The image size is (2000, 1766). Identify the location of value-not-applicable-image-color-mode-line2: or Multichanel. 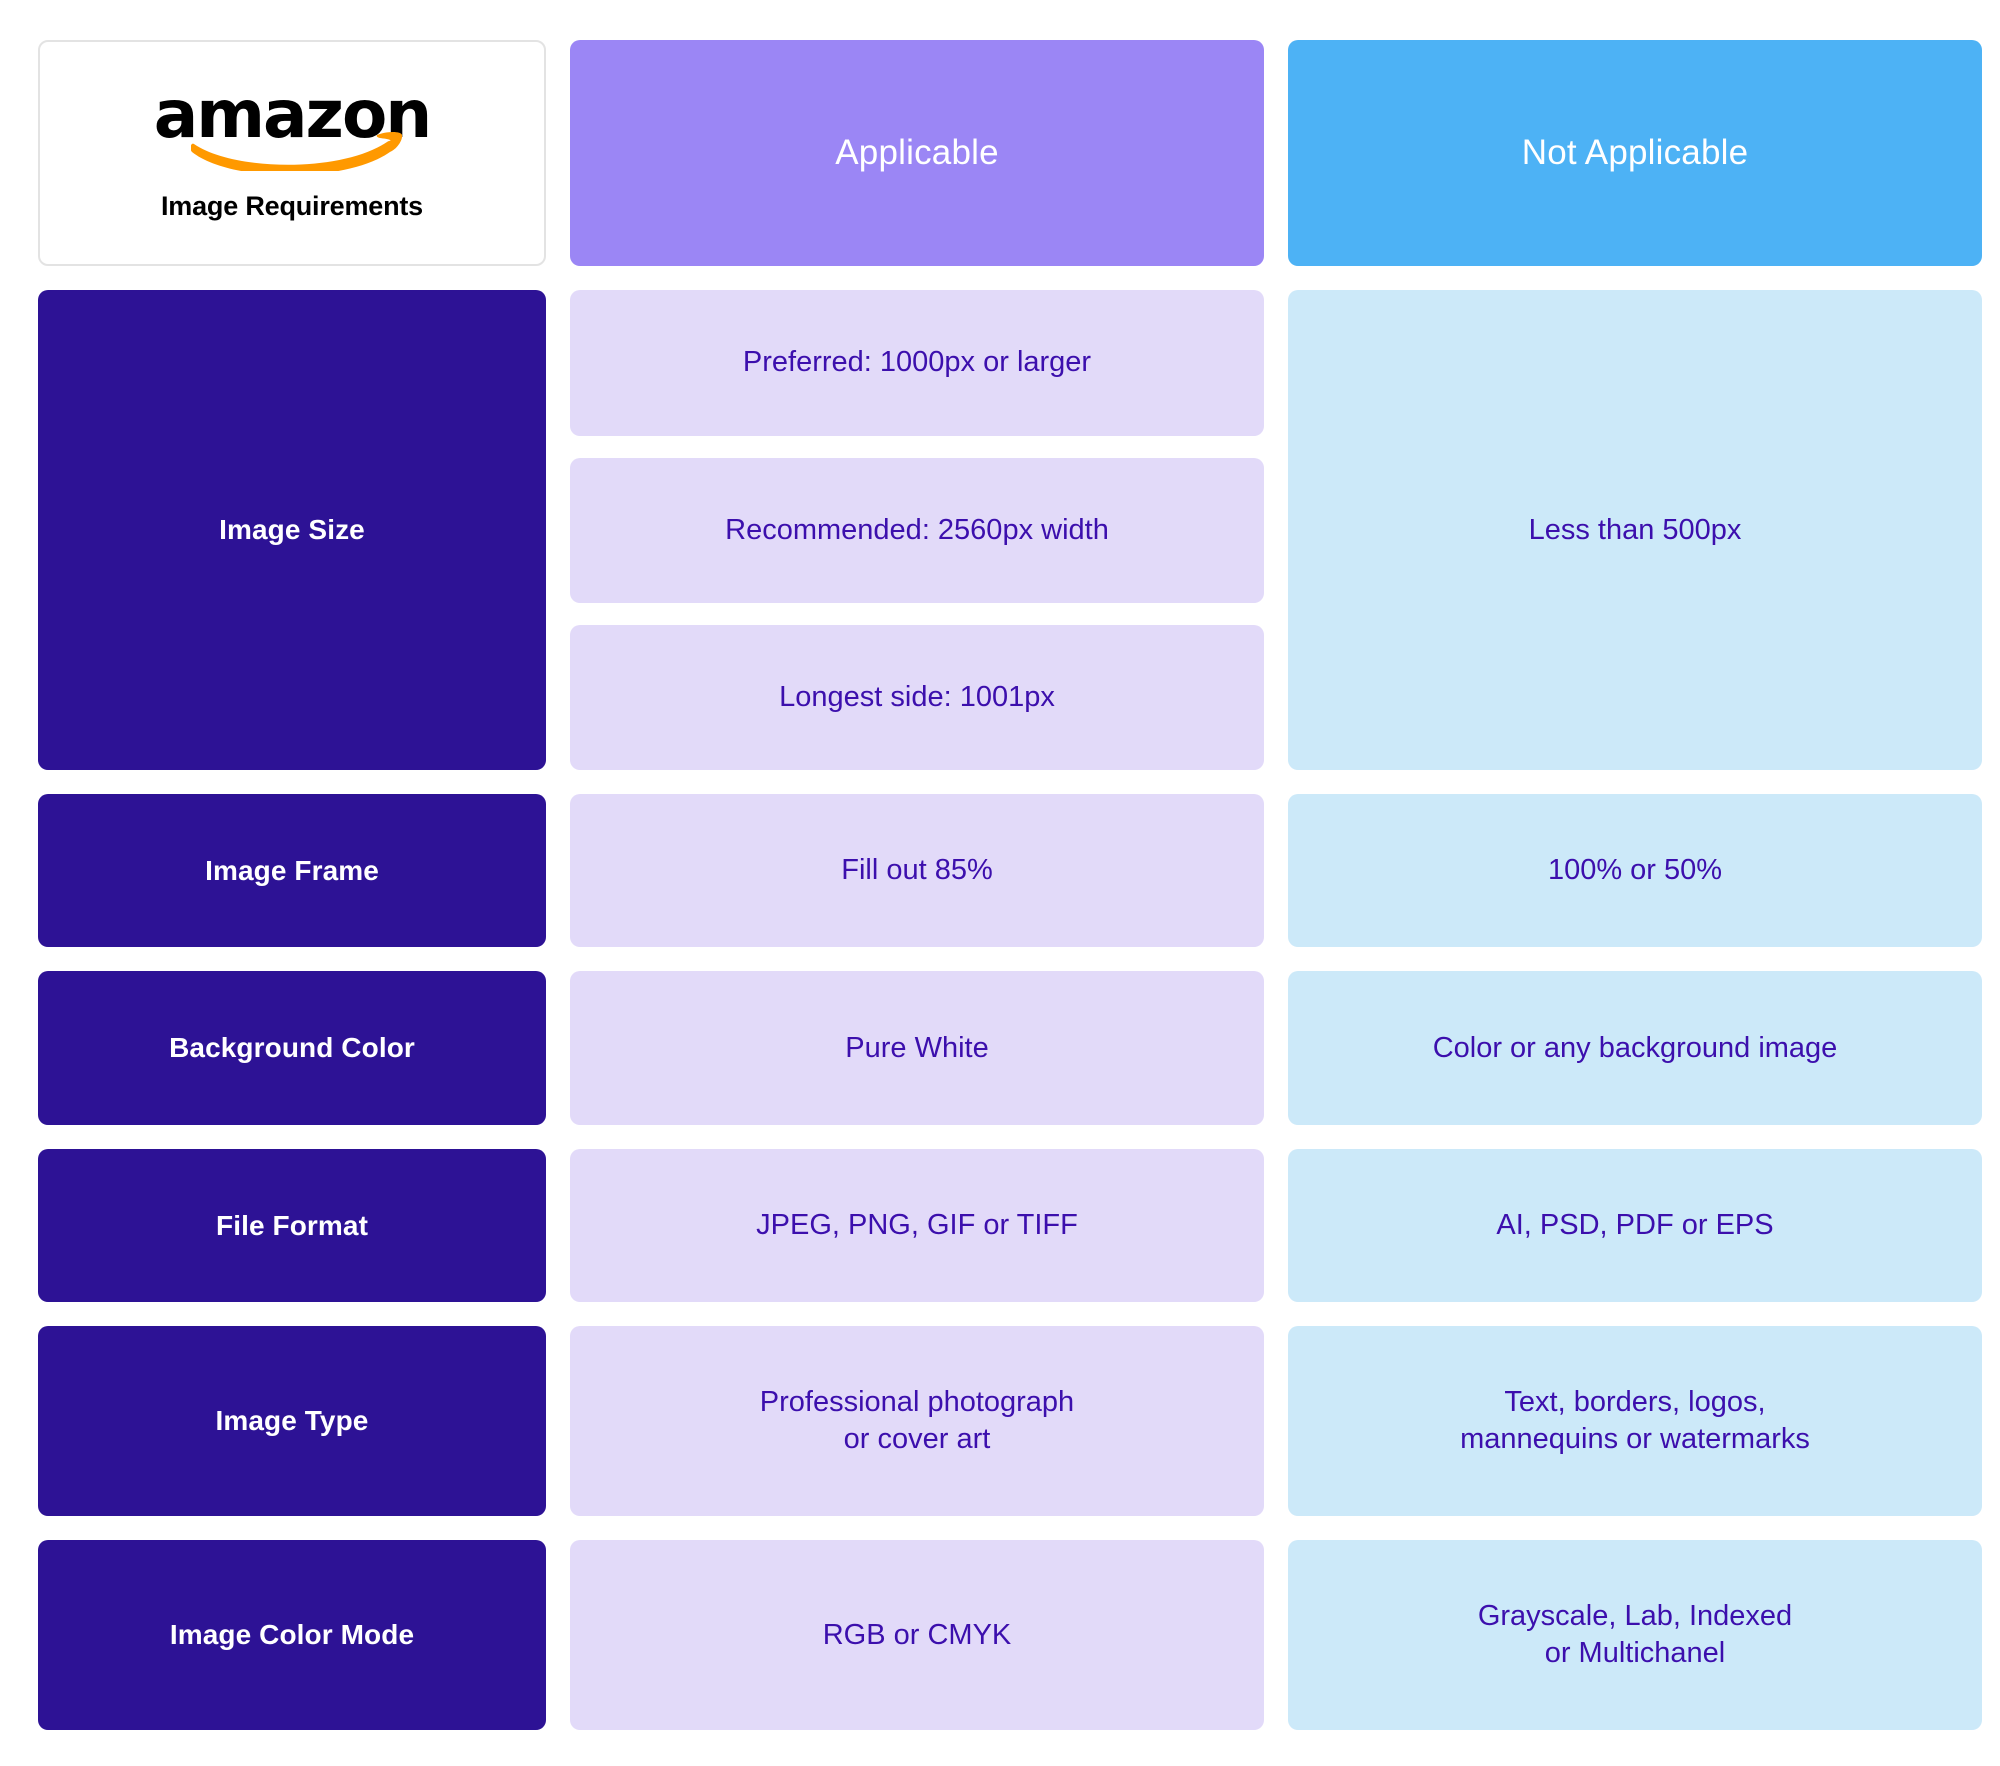
(1635, 1653).